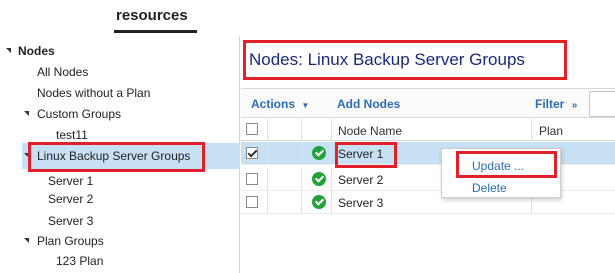  Describe the element at coordinates (360, 180) in the screenshot. I see `node-name-cell: Server 2` at that location.